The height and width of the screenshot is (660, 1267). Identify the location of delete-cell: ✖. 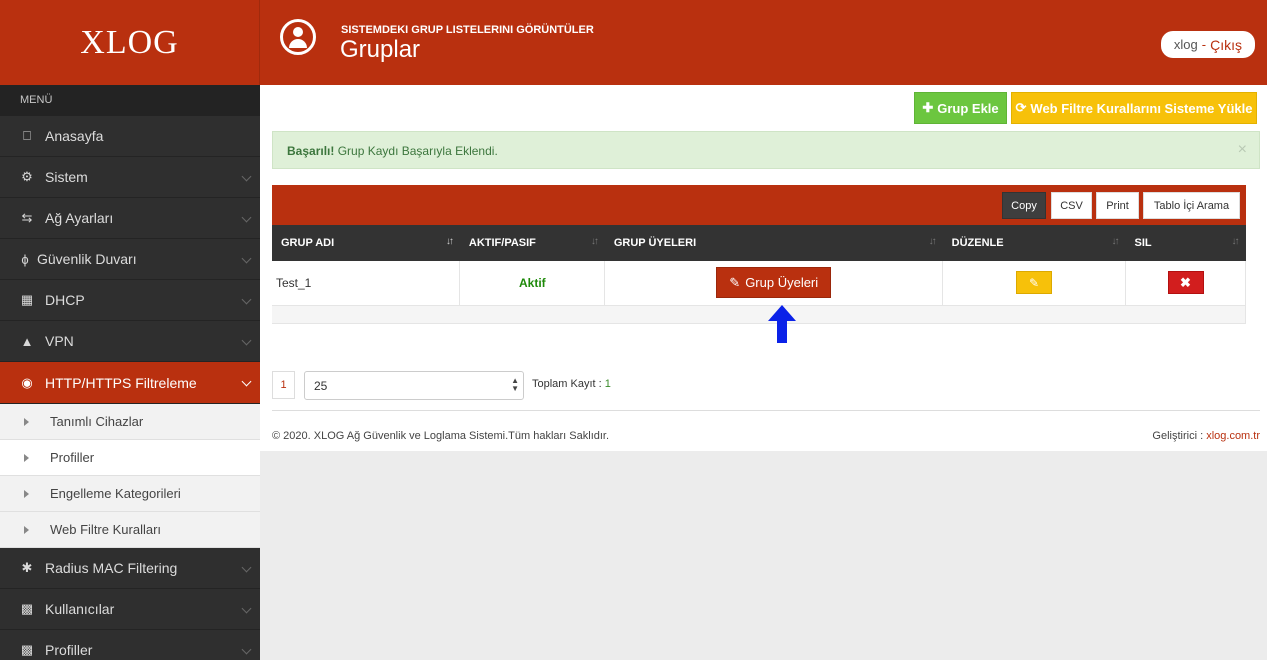
(1185, 283).